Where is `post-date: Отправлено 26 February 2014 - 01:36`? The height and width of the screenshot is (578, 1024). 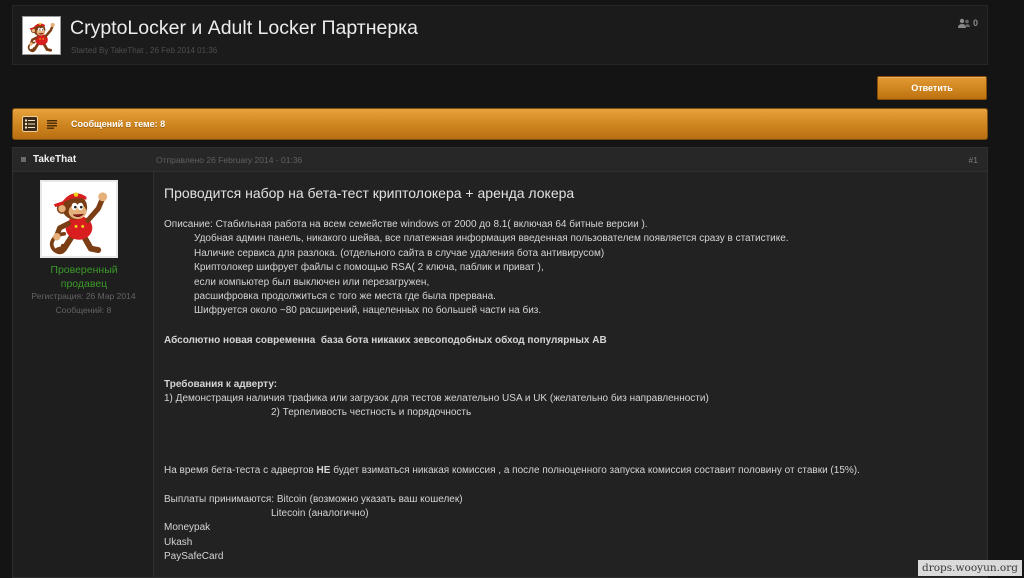
post-date: Отправлено 26 February 2014 - 01:36 is located at coordinates (229, 160).